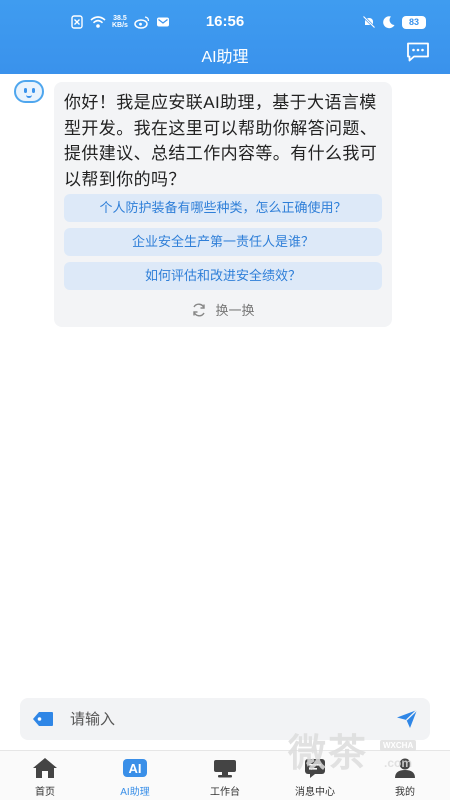 This screenshot has height=800, width=450. Describe the element at coordinates (225, 792) in the screenshot. I see `tab-label: 工作台` at that location.